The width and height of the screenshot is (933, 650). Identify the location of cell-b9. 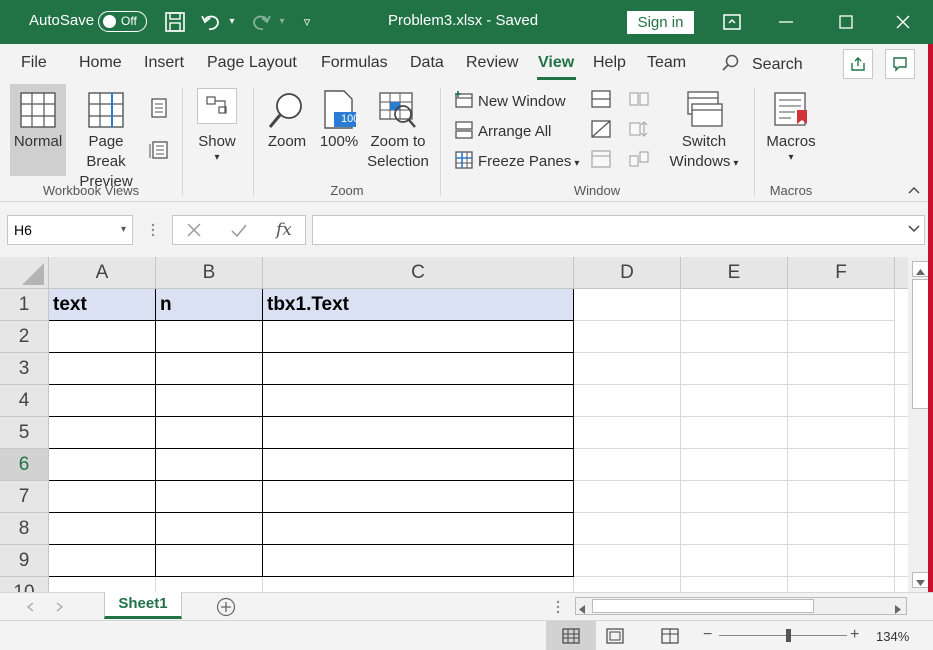
(209, 561).